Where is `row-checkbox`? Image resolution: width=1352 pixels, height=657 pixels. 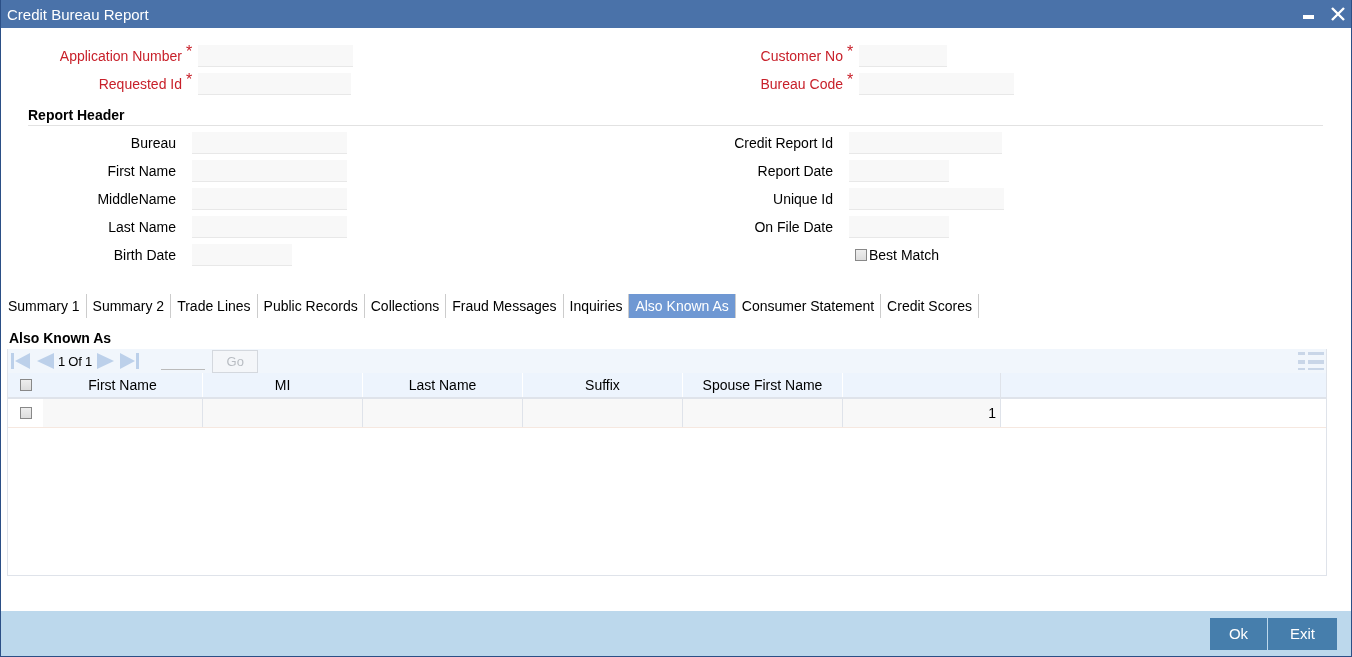 row-checkbox is located at coordinates (25, 413).